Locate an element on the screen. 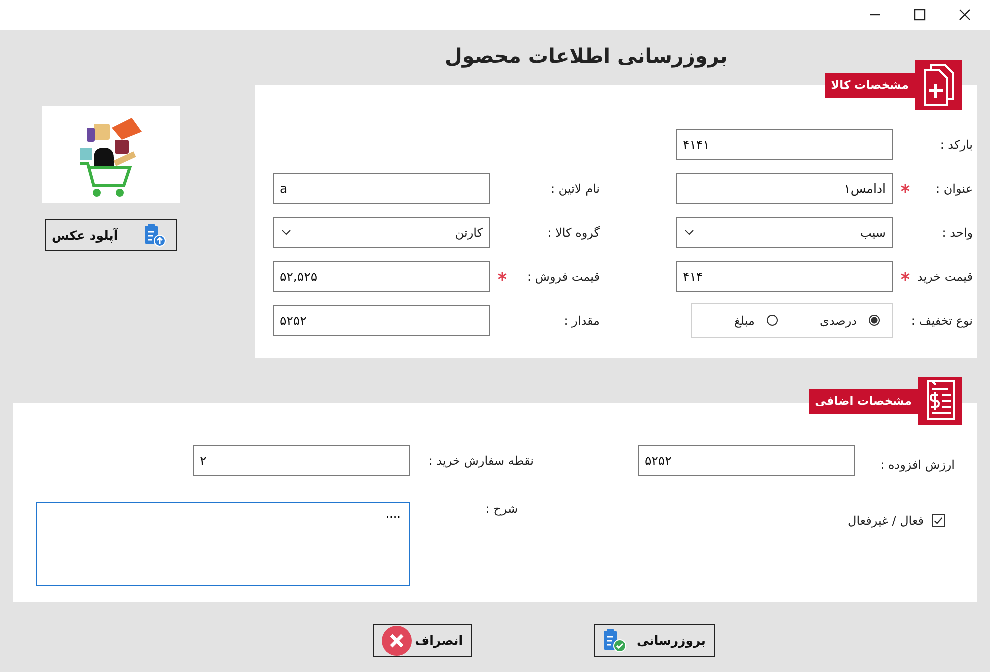  form-title: بروزرسانی اطلاعات محصول is located at coordinates (586, 56).